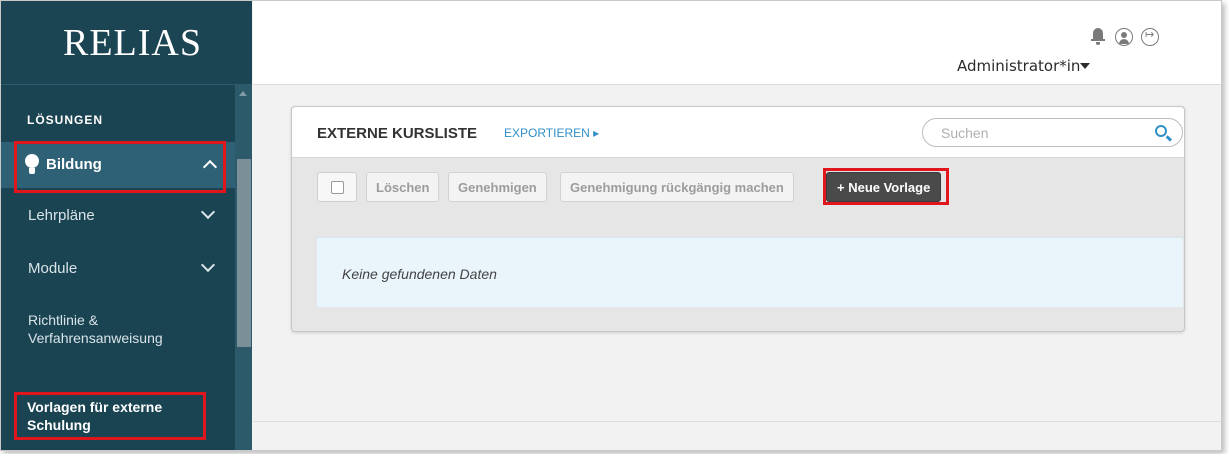 The width and height of the screenshot is (1229, 454). What do you see at coordinates (737, 43) in the screenshot?
I see `top-header: ↦ Administrator*in` at bounding box center [737, 43].